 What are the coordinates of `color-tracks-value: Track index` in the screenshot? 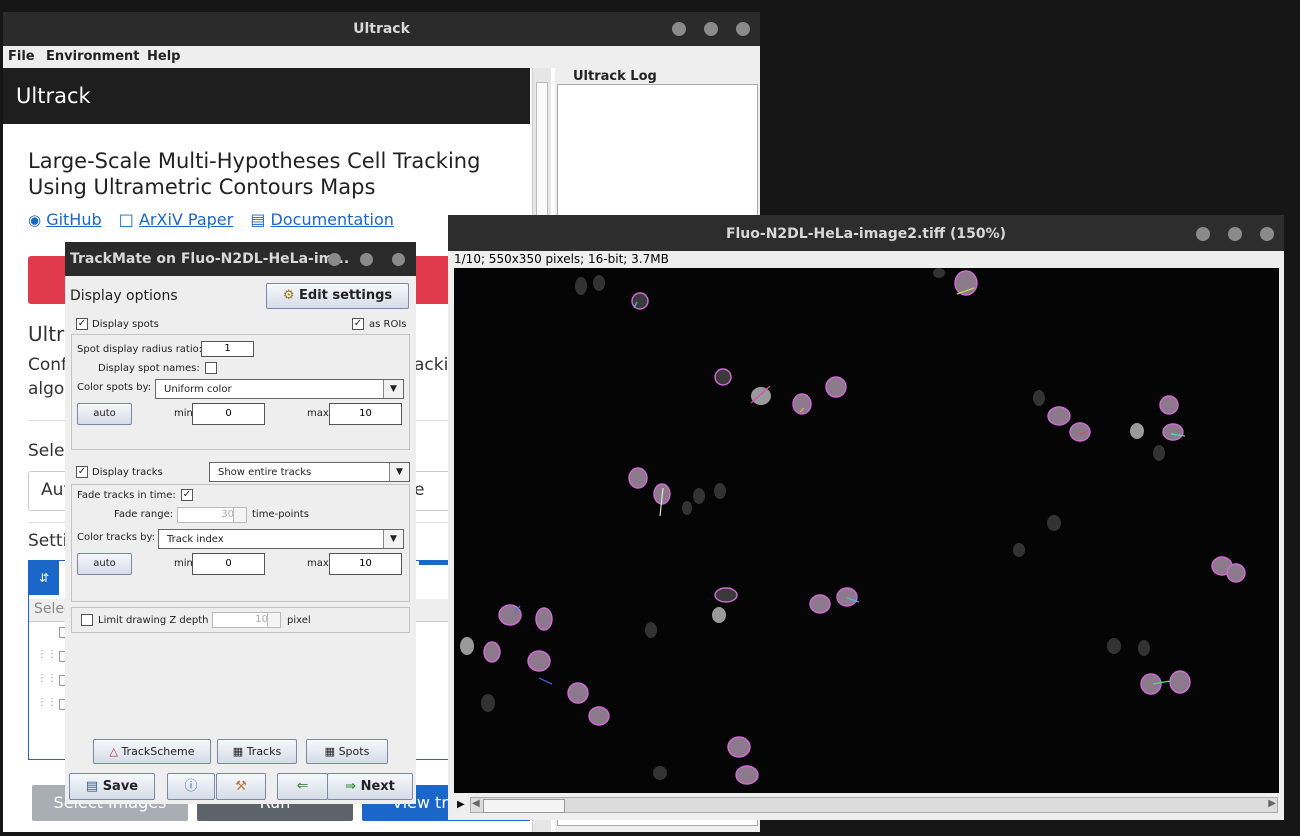 It's located at (195, 539).